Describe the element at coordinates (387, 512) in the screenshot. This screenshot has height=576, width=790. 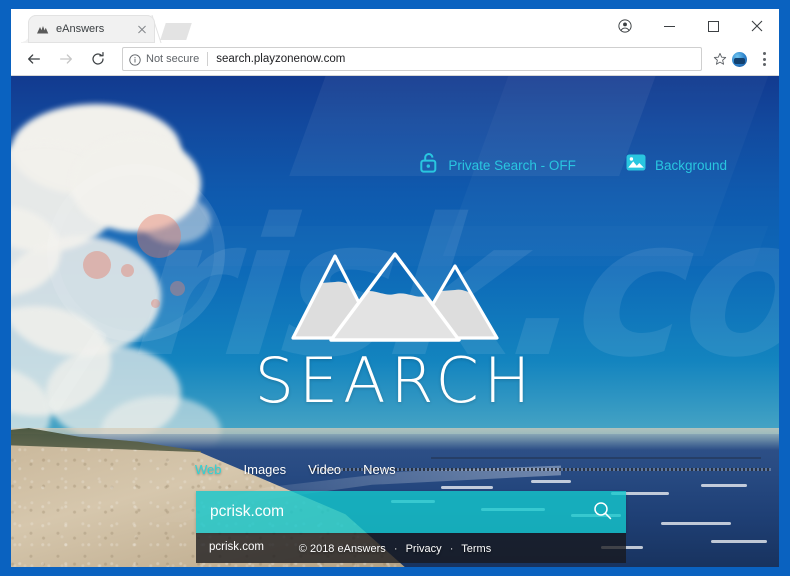
I see `search-input` at that location.